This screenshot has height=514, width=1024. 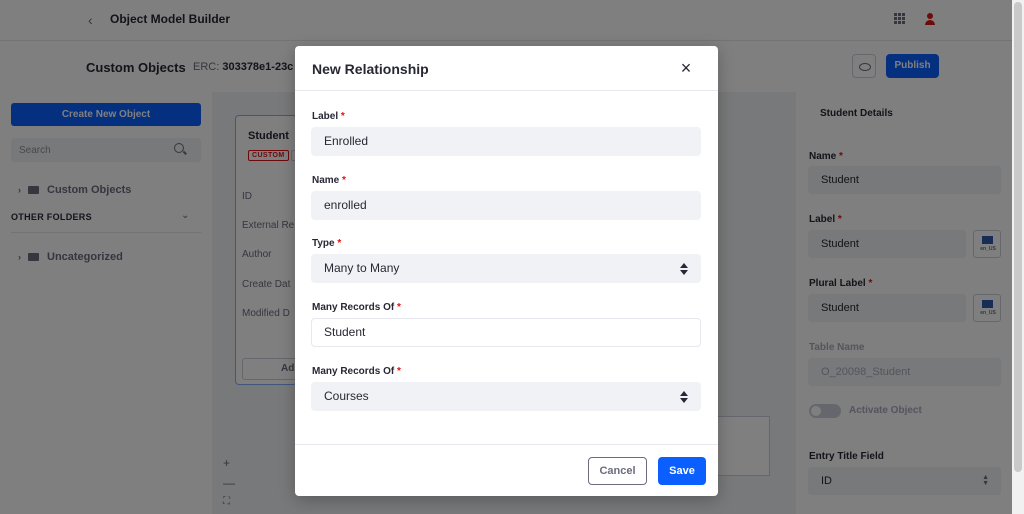 I want to click on modal-title: New Relationship, so click(x=370, y=69).